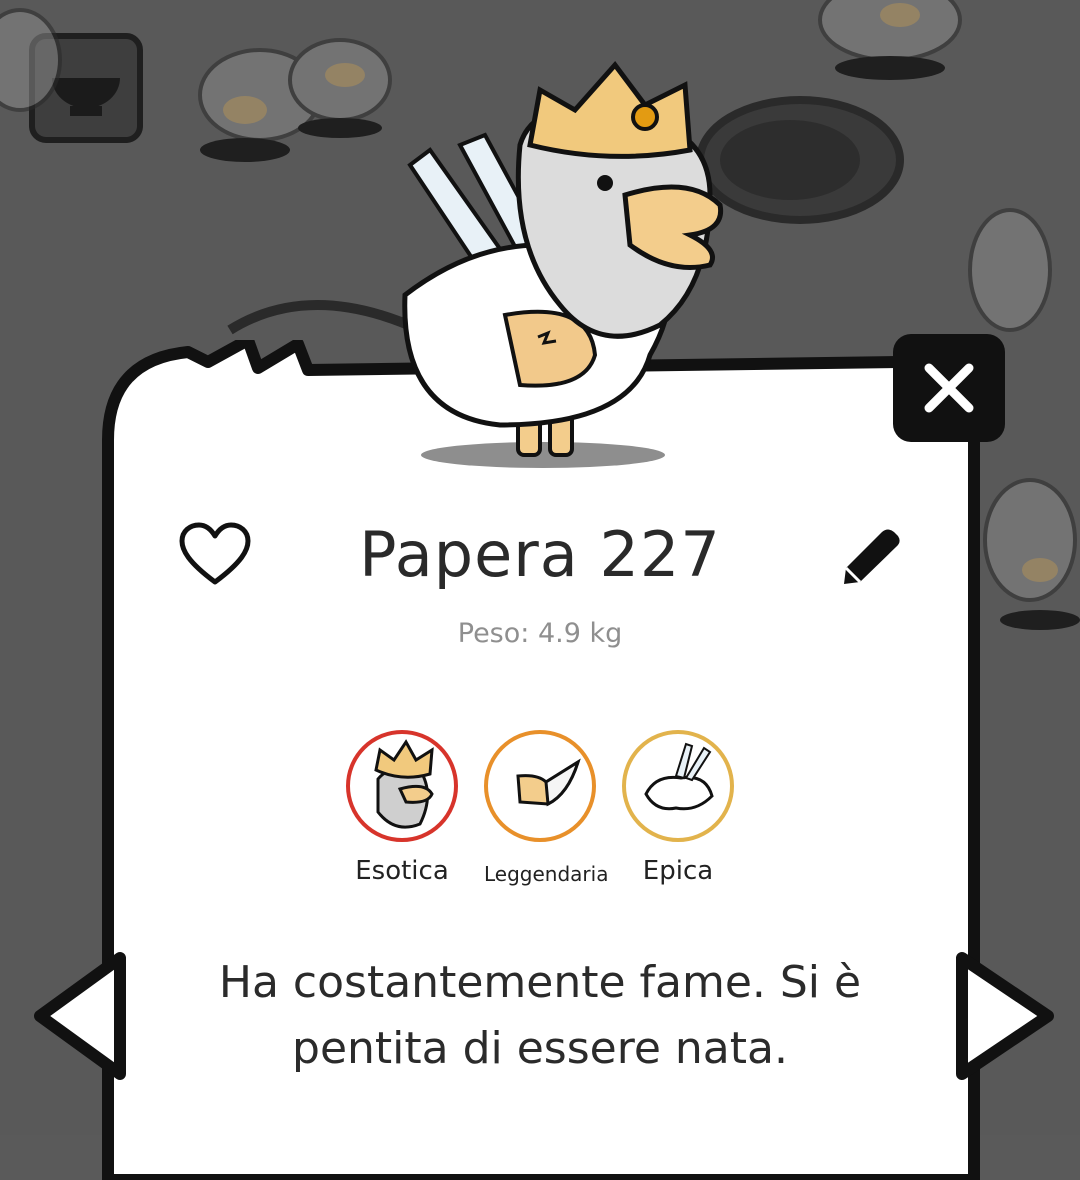 This screenshot has width=1080, height=1180. What do you see at coordinates (678, 786) in the screenshot?
I see `wings-icon` at bounding box center [678, 786].